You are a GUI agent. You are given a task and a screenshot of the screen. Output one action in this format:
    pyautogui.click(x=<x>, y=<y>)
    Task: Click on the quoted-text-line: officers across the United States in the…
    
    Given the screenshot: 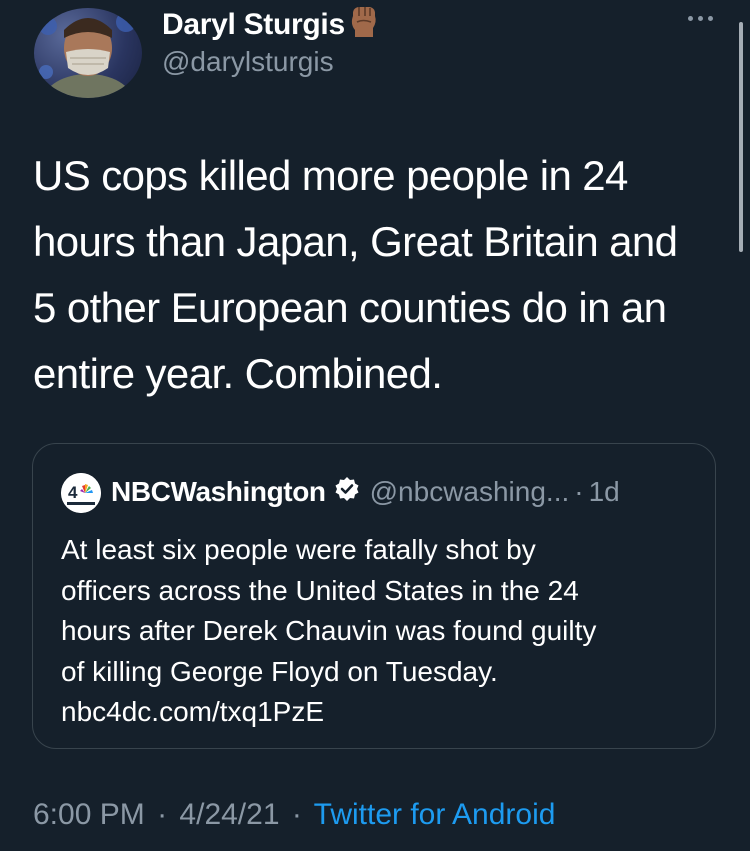 What is the action you would take?
    pyautogui.click(x=320, y=590)
    